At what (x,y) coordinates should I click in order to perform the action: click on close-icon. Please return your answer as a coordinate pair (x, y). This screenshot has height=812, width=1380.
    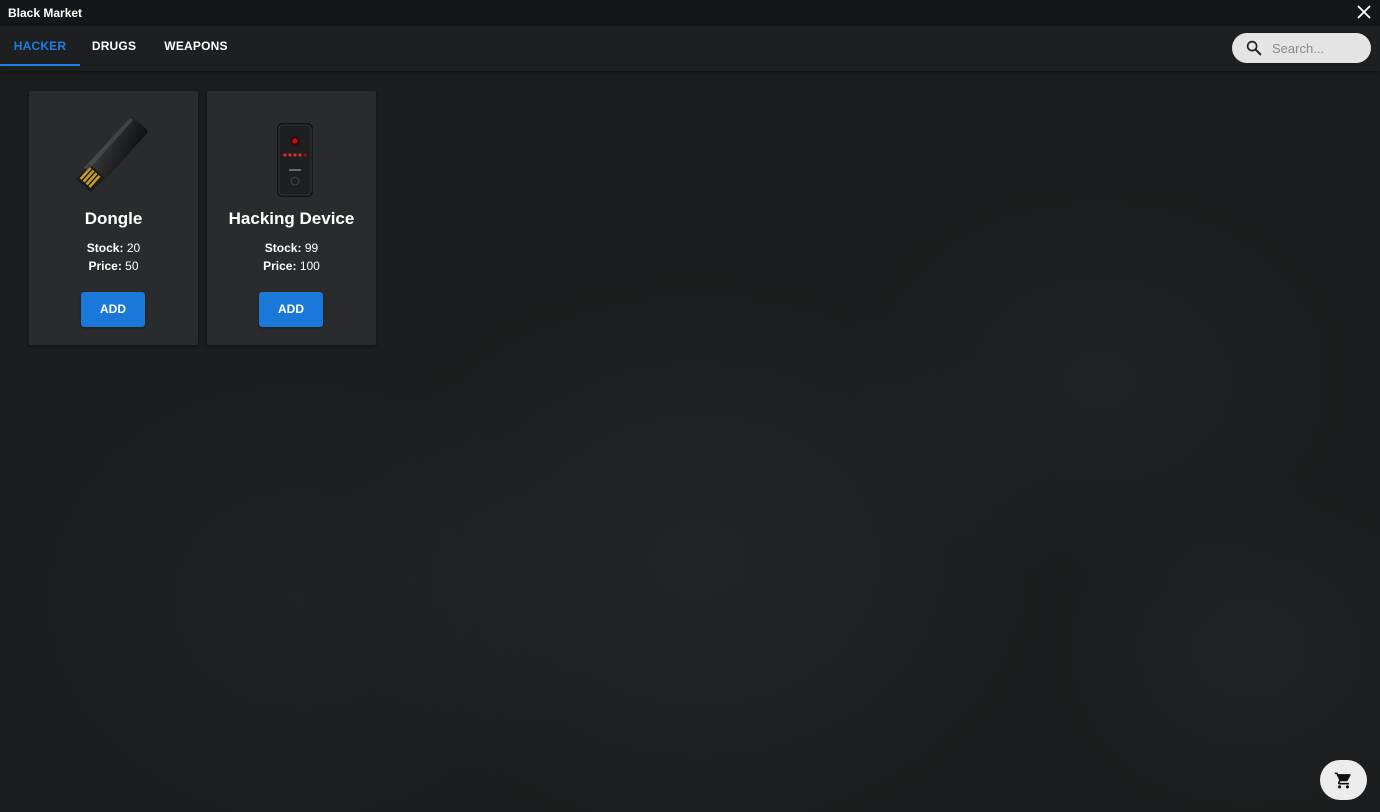
    Looking at the image, I should click on (1364, 12).